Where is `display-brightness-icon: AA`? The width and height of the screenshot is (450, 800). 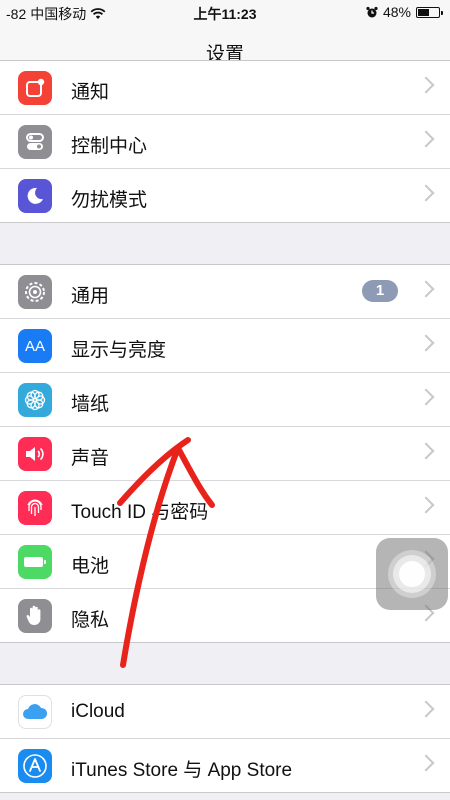 display-brightness-icon: AA is located at coordinates (35, 346).